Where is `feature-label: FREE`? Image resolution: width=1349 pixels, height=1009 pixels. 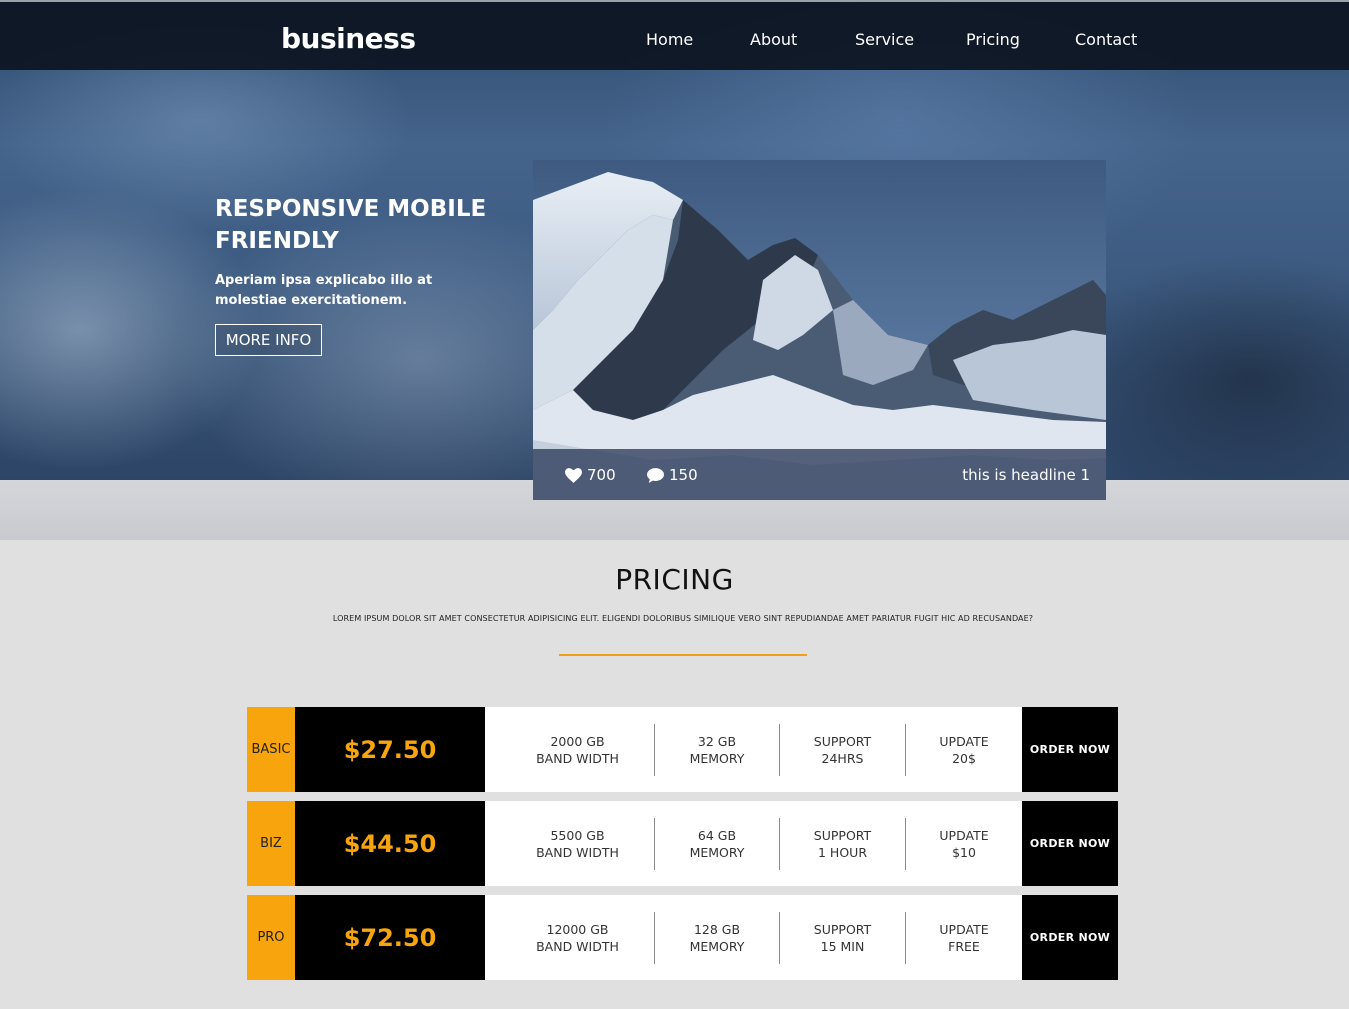 feature-label: FREE is located at coordinates (964, 946).